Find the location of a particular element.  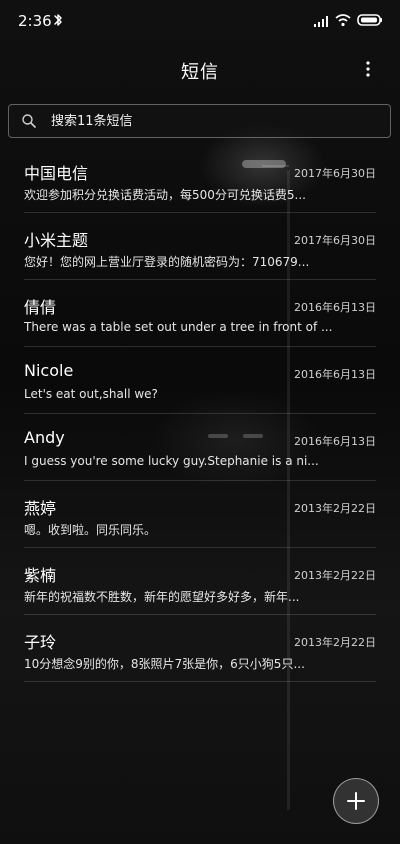

search-icon is located at coordinates (29, 121).